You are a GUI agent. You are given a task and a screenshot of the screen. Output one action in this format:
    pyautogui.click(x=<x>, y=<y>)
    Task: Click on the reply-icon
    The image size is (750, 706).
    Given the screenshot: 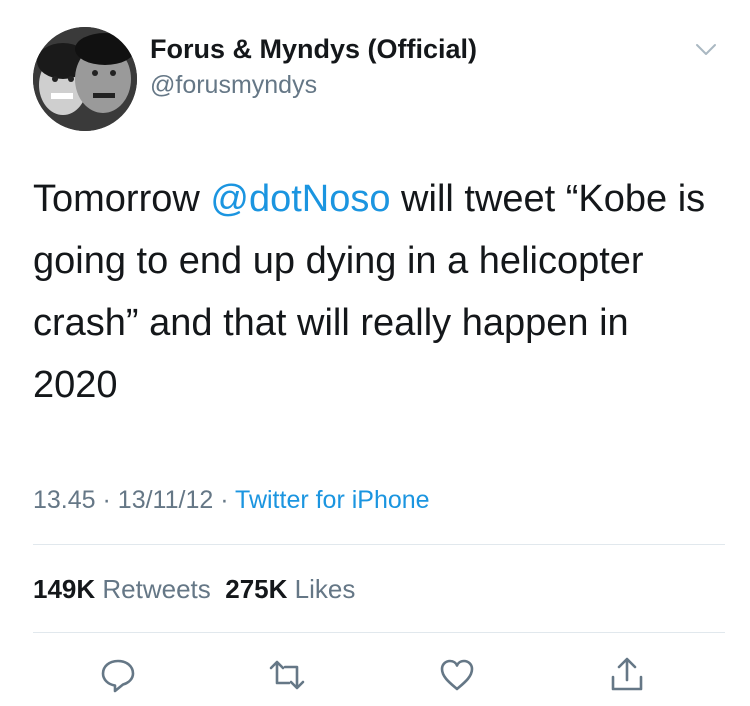 What is the action you would take?
    pyautogui.click(x=118, y=675)
    